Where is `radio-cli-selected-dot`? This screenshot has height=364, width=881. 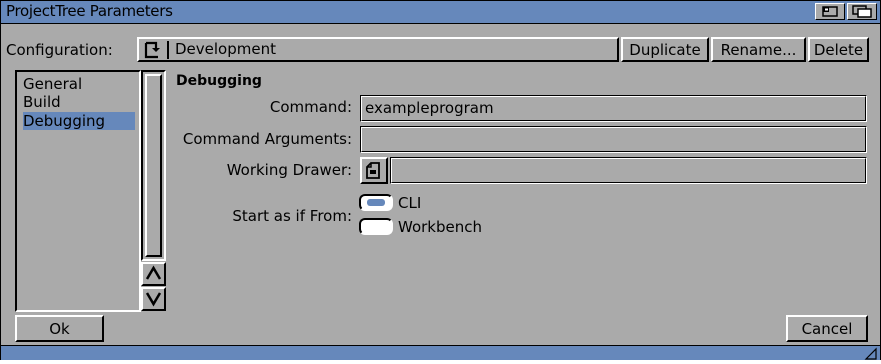
radio-cli-selected-dot is located at coordinates (376, 202).